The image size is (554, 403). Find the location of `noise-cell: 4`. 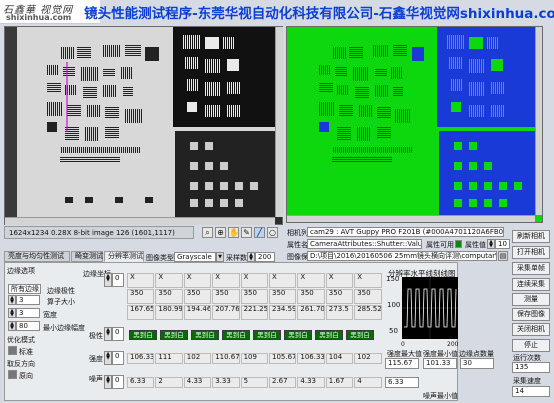

noise-cell: 4 is located at coordinates (368, 382).